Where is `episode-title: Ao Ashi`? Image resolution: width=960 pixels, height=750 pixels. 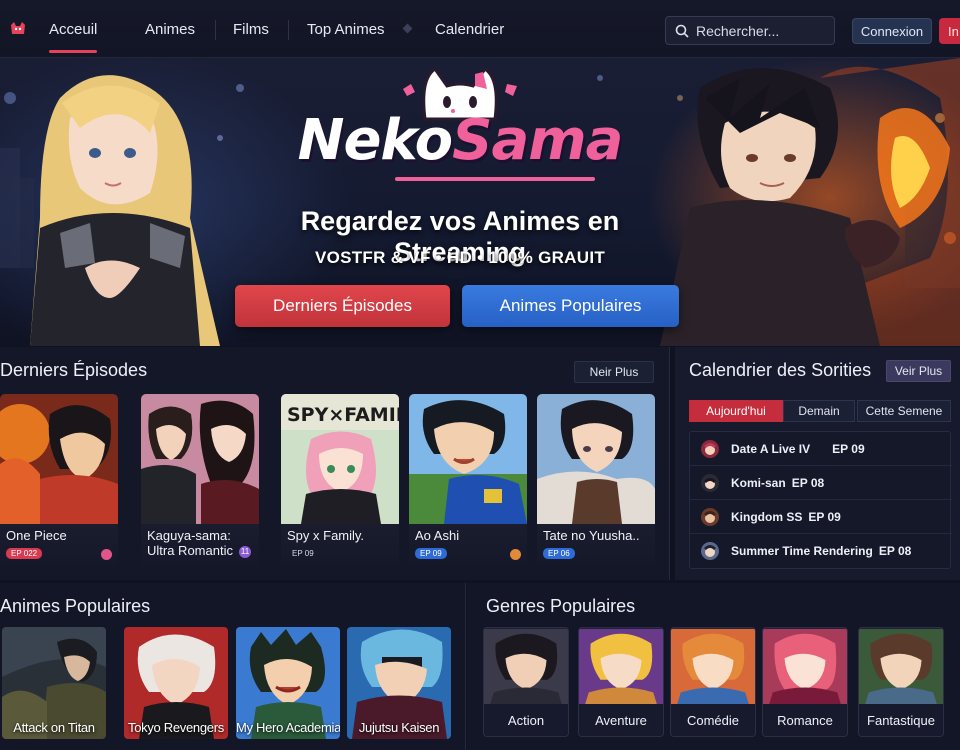
episode-title: Ao Ashi is located at coordinates (437, 535).